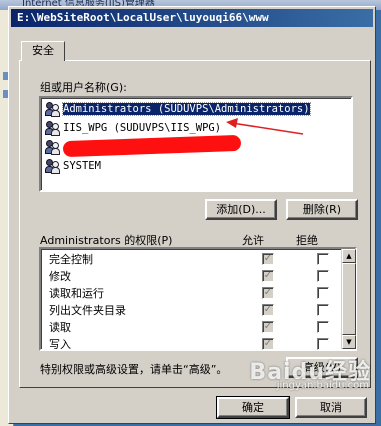 The image size is (381, 426). What do you see at coordinates (191, 293) in the screenshot?
I see `permission-row: 读取和运行 ✓` at bounding box center [191, 293].